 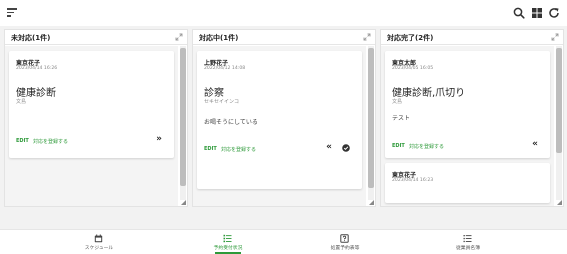 What do you see at coordinates (12, 13) in the screenshot?
I see `sort-menu-icon` at bounding box center [12, 13].